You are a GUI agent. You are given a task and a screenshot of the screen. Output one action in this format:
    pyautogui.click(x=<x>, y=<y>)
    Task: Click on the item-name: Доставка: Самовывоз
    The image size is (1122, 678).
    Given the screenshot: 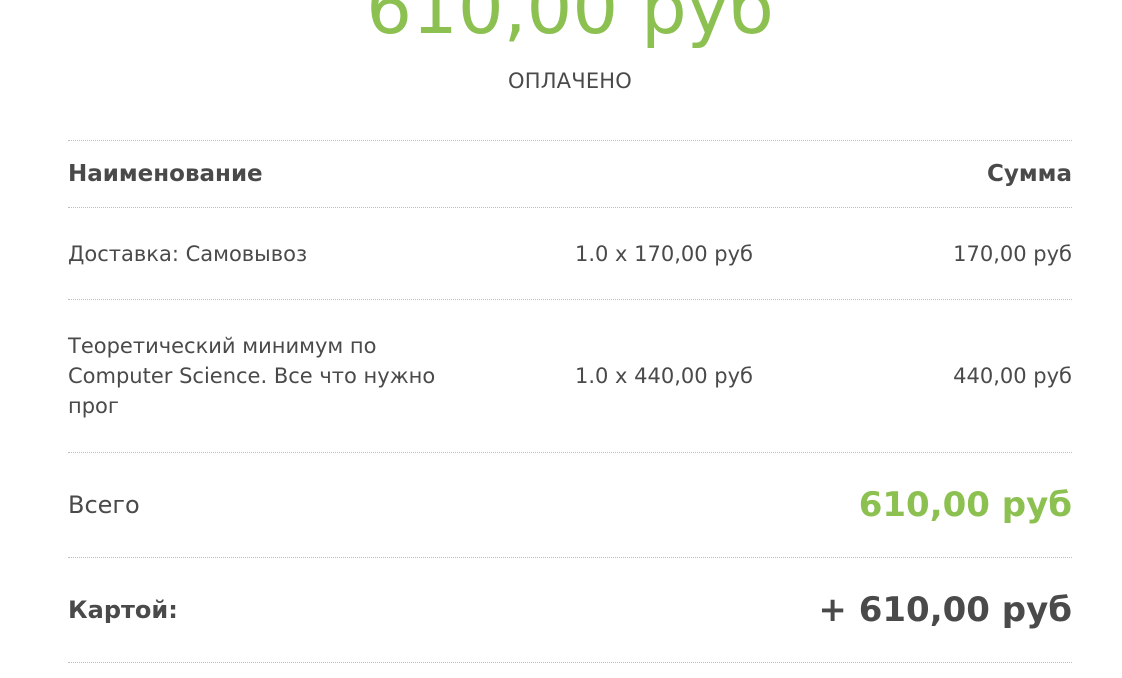 What is the action you would take?
    pyautogui.click(x=188, y=253)
    